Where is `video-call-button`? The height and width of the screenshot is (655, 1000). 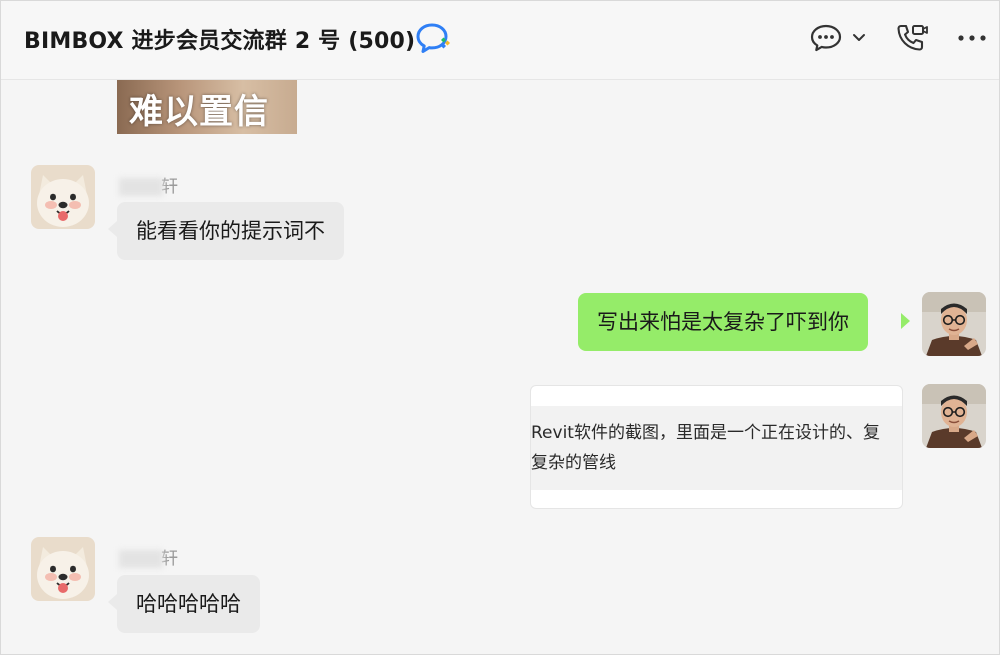 video-call-button is located at coordinates (912, 38).